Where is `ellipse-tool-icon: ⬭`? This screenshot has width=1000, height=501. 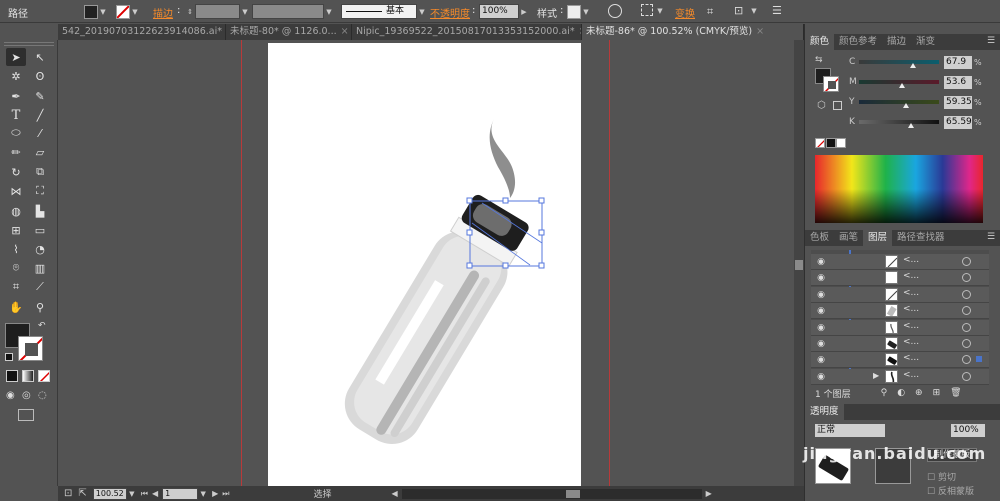
ellipse-tool-icon: ⬭ is located at coordinates (16, 133).